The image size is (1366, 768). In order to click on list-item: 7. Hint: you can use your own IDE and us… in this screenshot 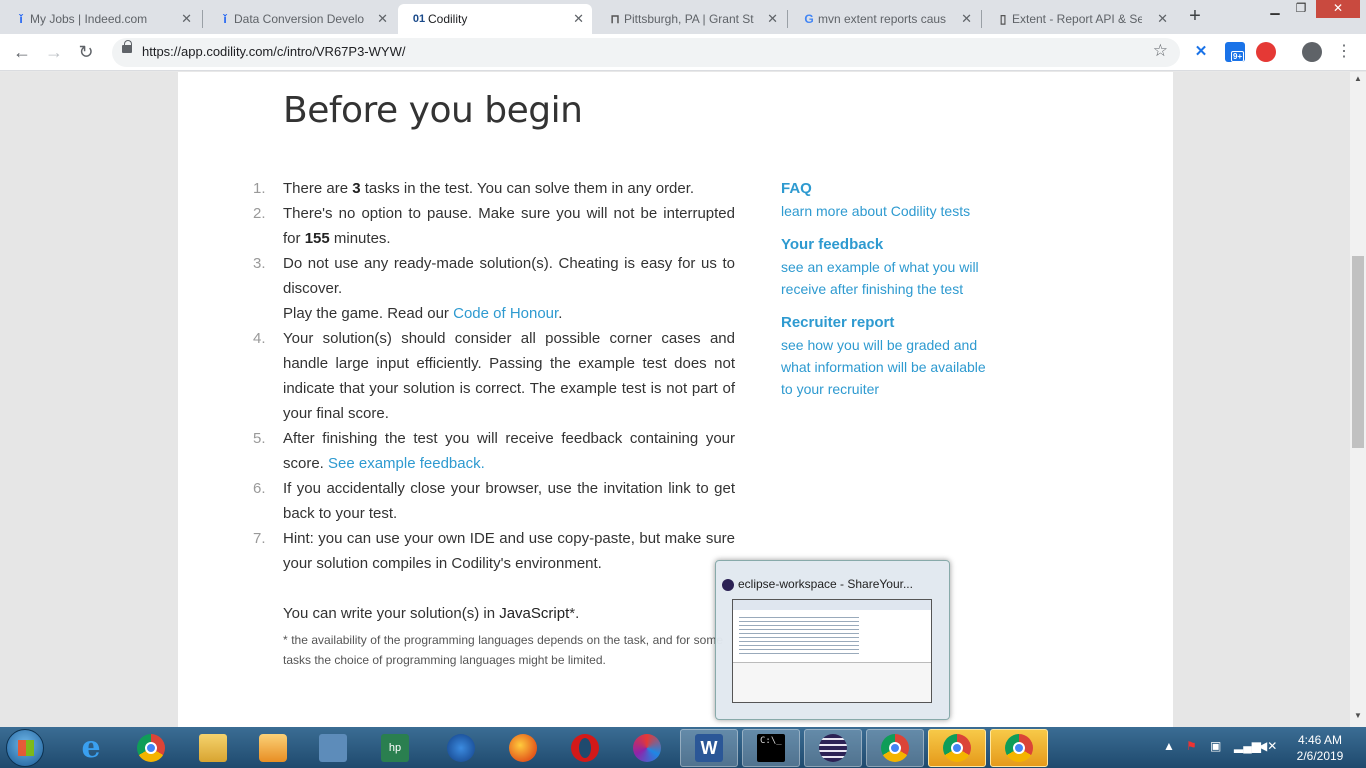, I will do `click(494, 551)`.